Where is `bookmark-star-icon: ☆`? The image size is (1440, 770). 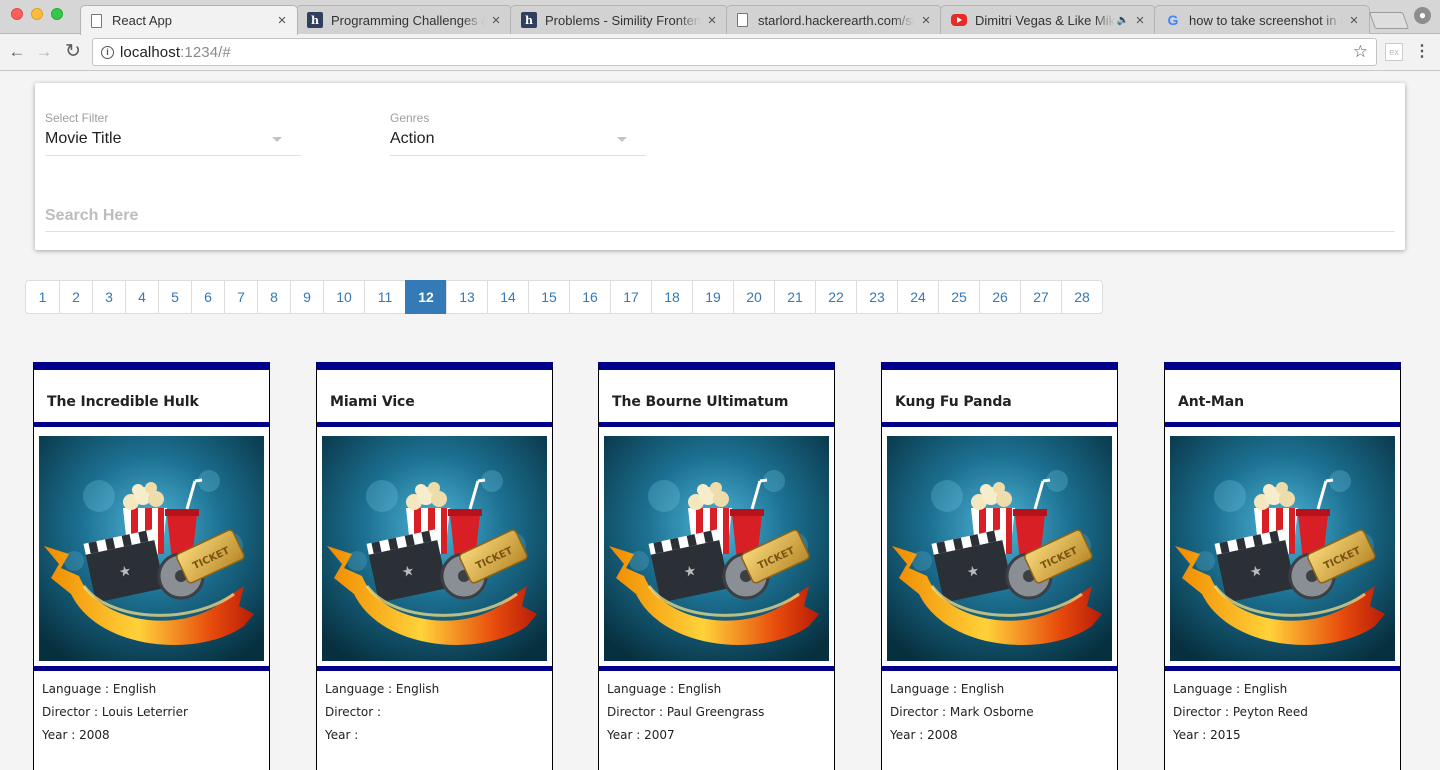
bookmark-star-icon: ☆ is located at coordinates (1360, 52).